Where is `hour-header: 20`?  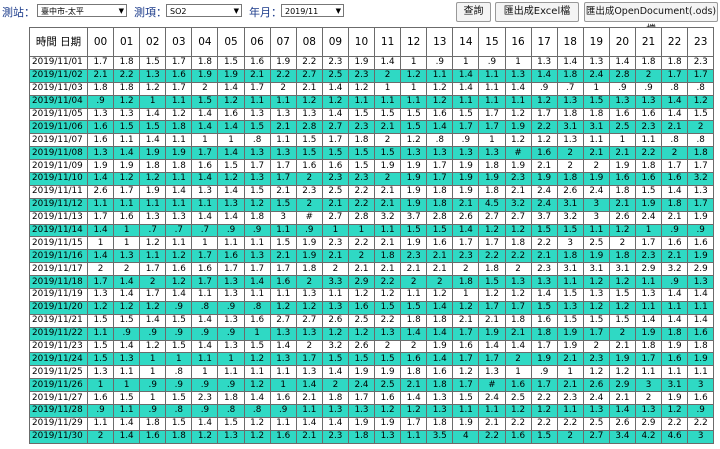
hour-header: 20 is located at coordinates (622, 42).